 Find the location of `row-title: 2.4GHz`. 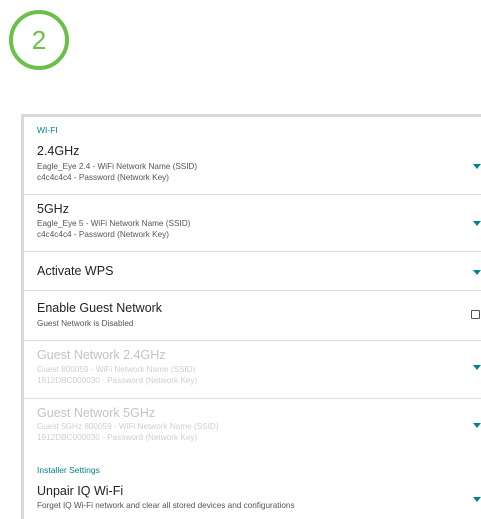

row-title: 2.4GHz is located at coordinates (58, 151).